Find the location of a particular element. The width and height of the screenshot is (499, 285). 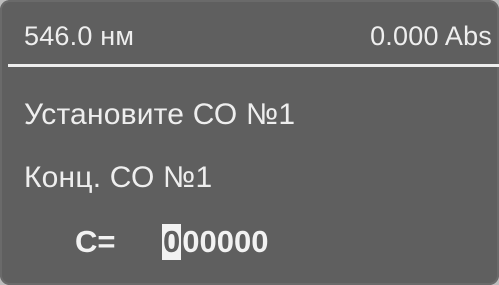

status-divider is located at coordinates (253, 65).